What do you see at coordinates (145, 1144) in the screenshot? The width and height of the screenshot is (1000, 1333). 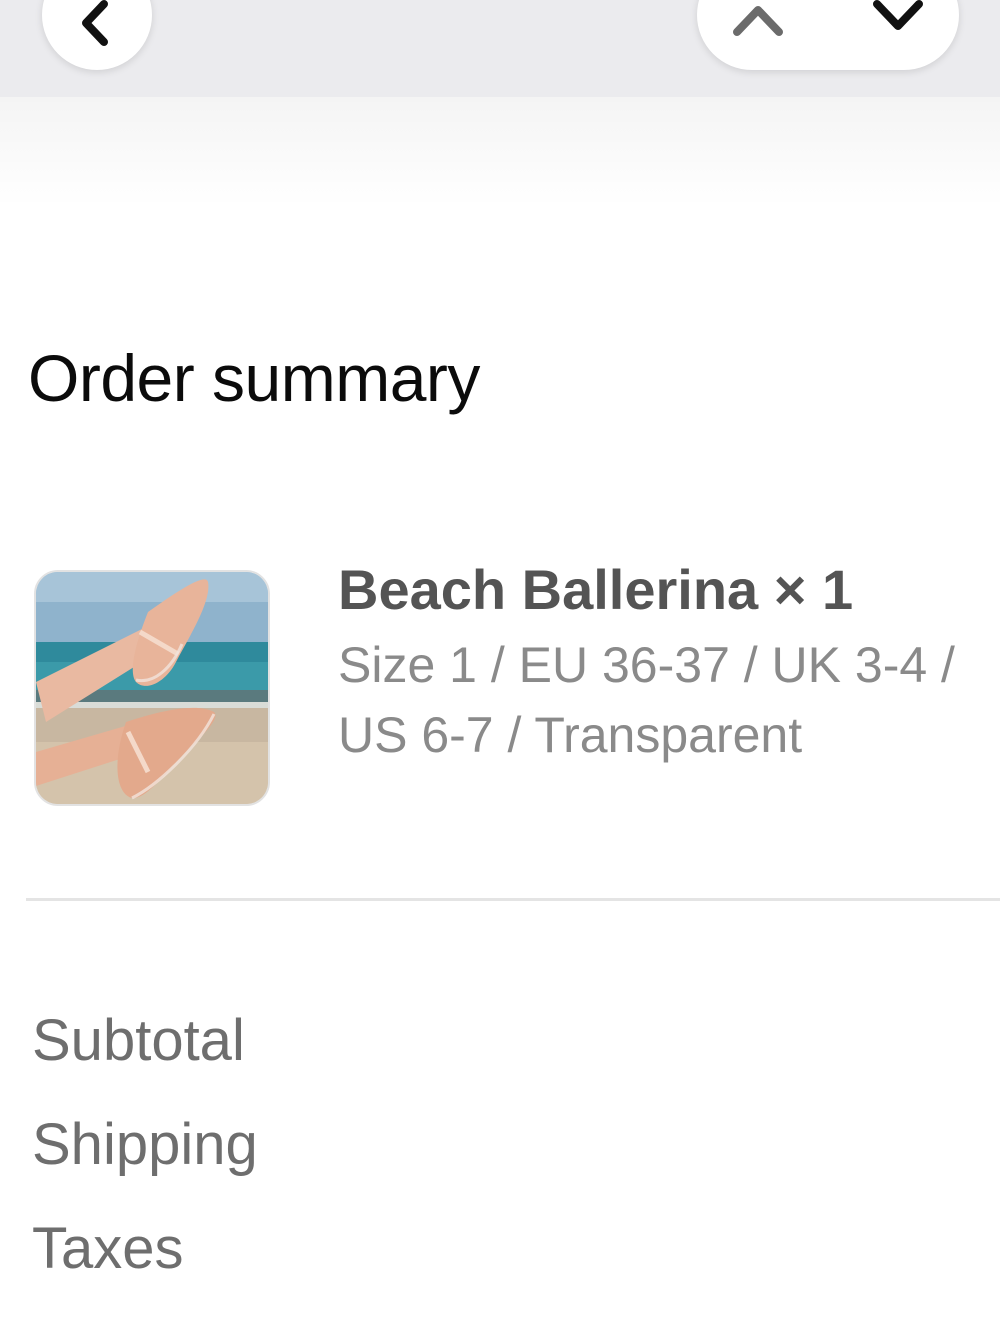 I see `shipping-label: Shipping` at bounding box center [145, 1144].